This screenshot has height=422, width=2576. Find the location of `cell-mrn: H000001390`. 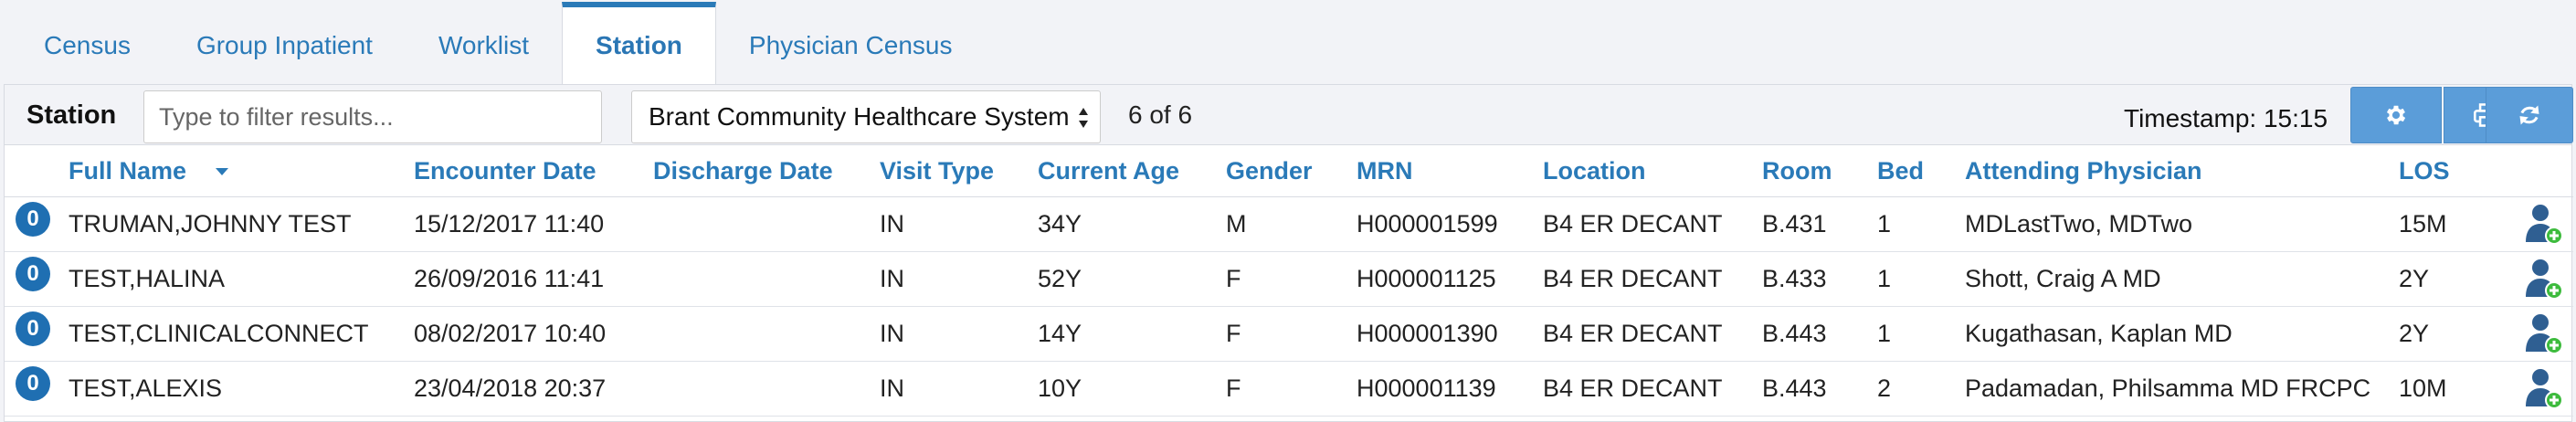

cell-mrn: H000001390 is located at coordinates (1450, 334).